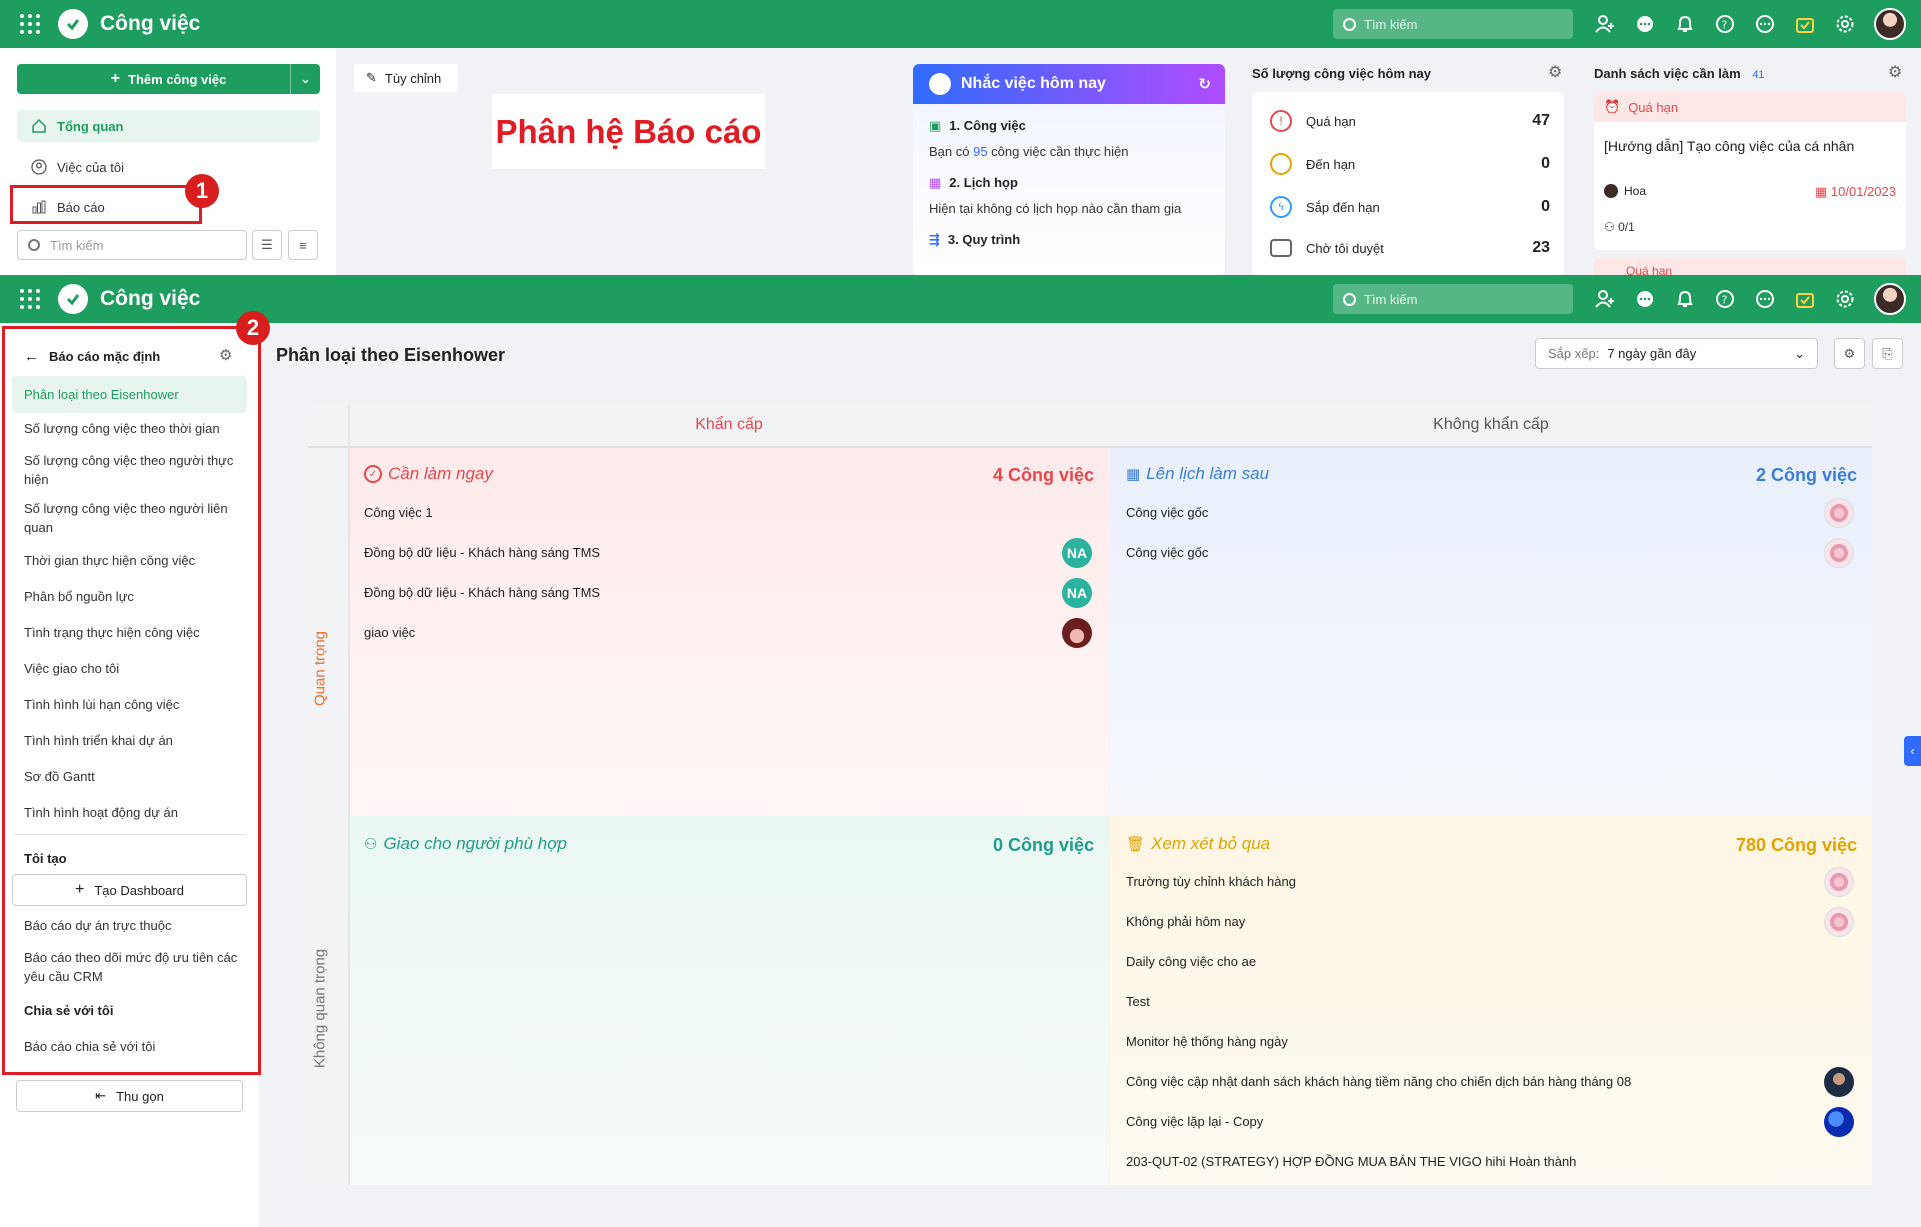 The image size is (1921, 1227). What do you see at coordinates (1138, 1001) in the screenshot?
I see `task-item: Test` at bounding box center [1138, 1001].